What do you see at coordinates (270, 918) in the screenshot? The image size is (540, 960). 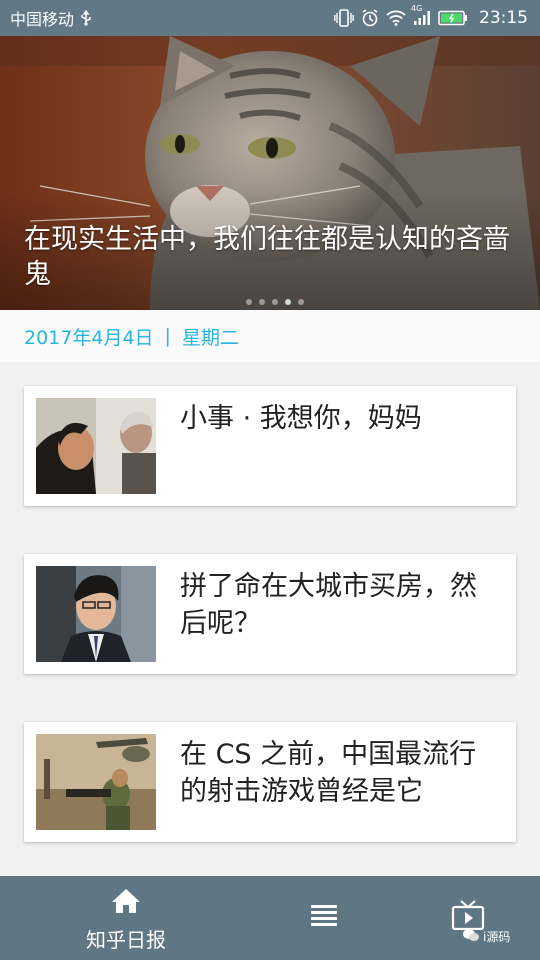 I see `bottom-navigation: 知乎日报` at bounding box center [270, 918].